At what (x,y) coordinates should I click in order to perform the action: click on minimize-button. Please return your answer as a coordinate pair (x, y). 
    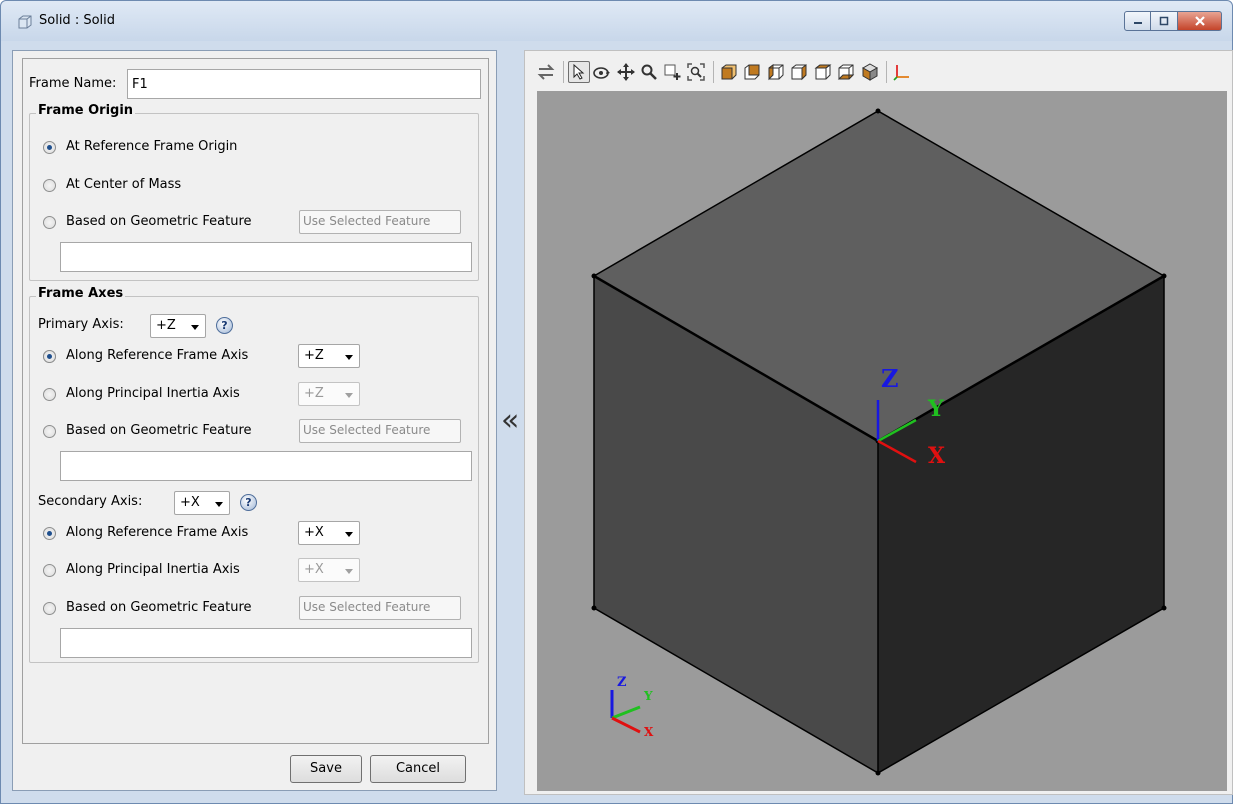
    Looking at the image, I should click on (1137, 21).